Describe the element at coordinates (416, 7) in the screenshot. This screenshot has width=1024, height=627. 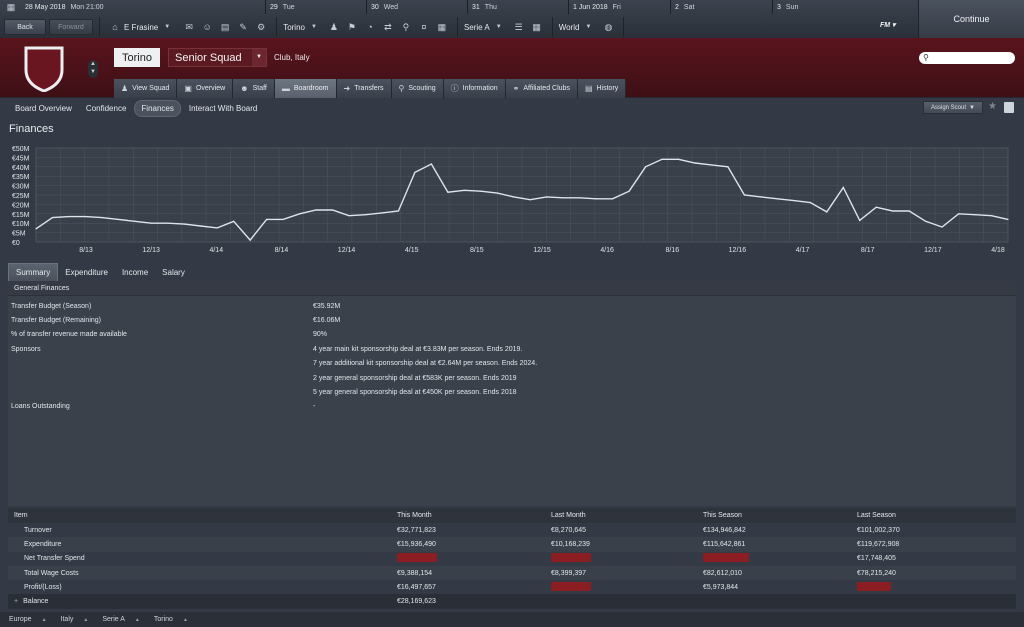
I see `calendar-day: 30 Wed` at that location.